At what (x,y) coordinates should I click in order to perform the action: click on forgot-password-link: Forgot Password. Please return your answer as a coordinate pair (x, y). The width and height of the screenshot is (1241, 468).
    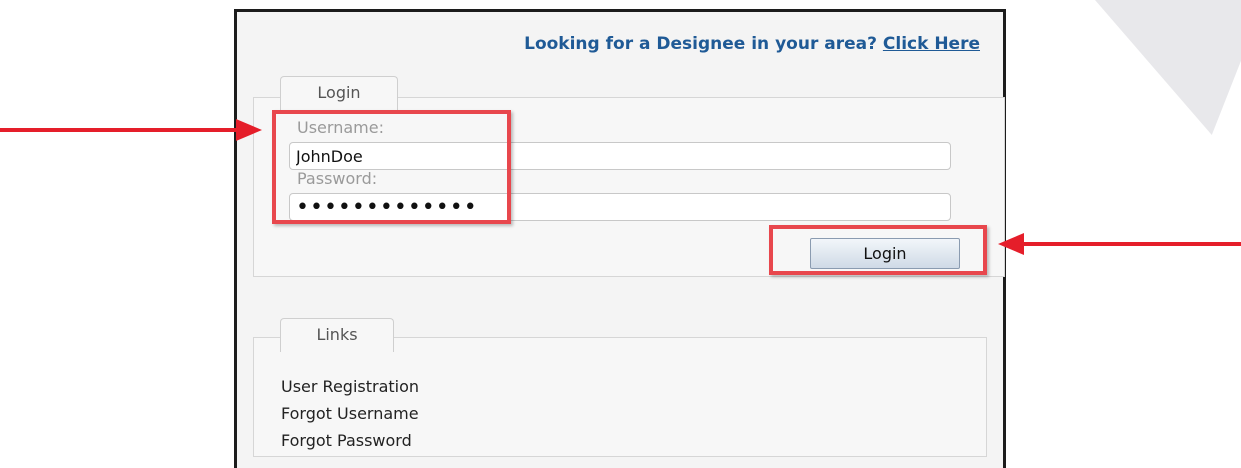
    Looking at the image, I should click on (346, 440).